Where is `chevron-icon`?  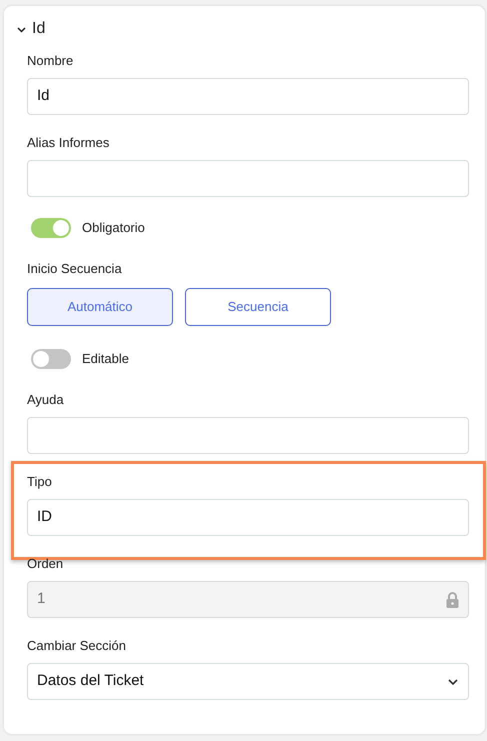
chevron-icon is located at coordinates (21, 29).